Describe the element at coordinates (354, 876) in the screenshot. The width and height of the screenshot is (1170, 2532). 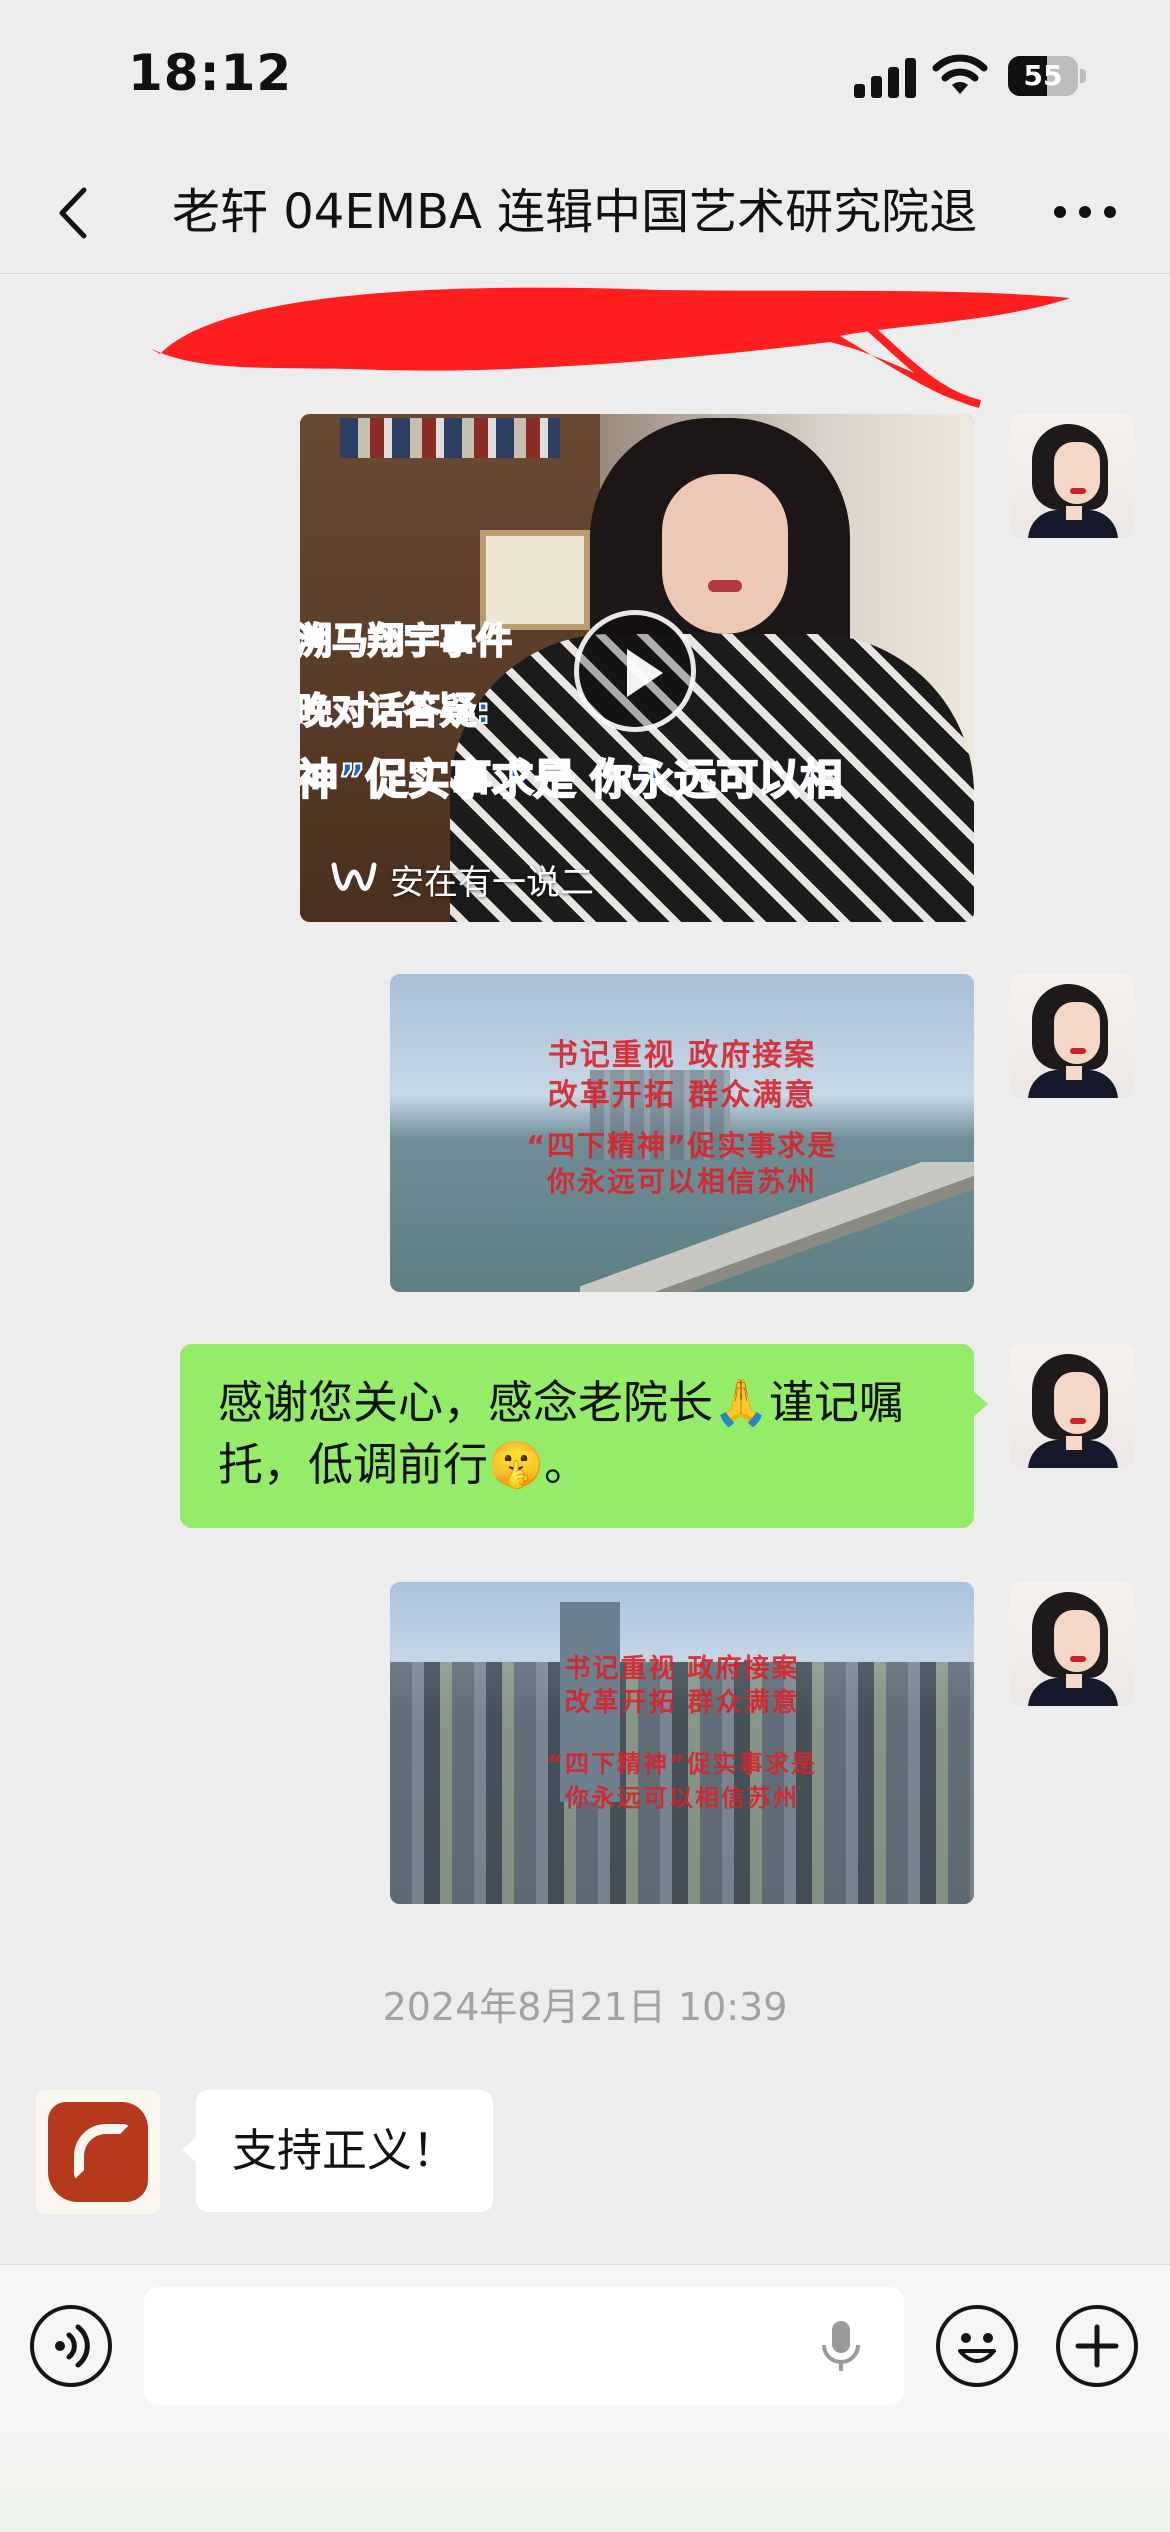
I see `channels-icon` at that location.